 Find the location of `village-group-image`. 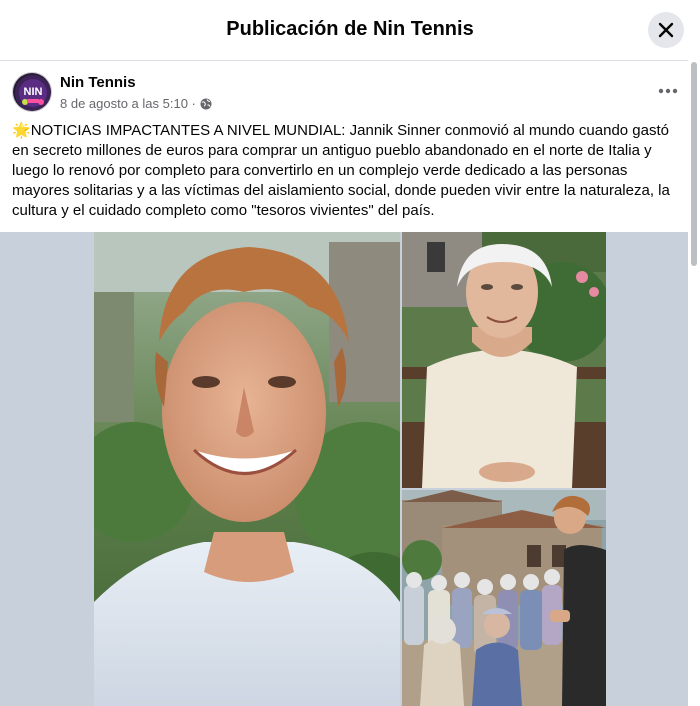

village-group-image is located at coordinates (504, 598).